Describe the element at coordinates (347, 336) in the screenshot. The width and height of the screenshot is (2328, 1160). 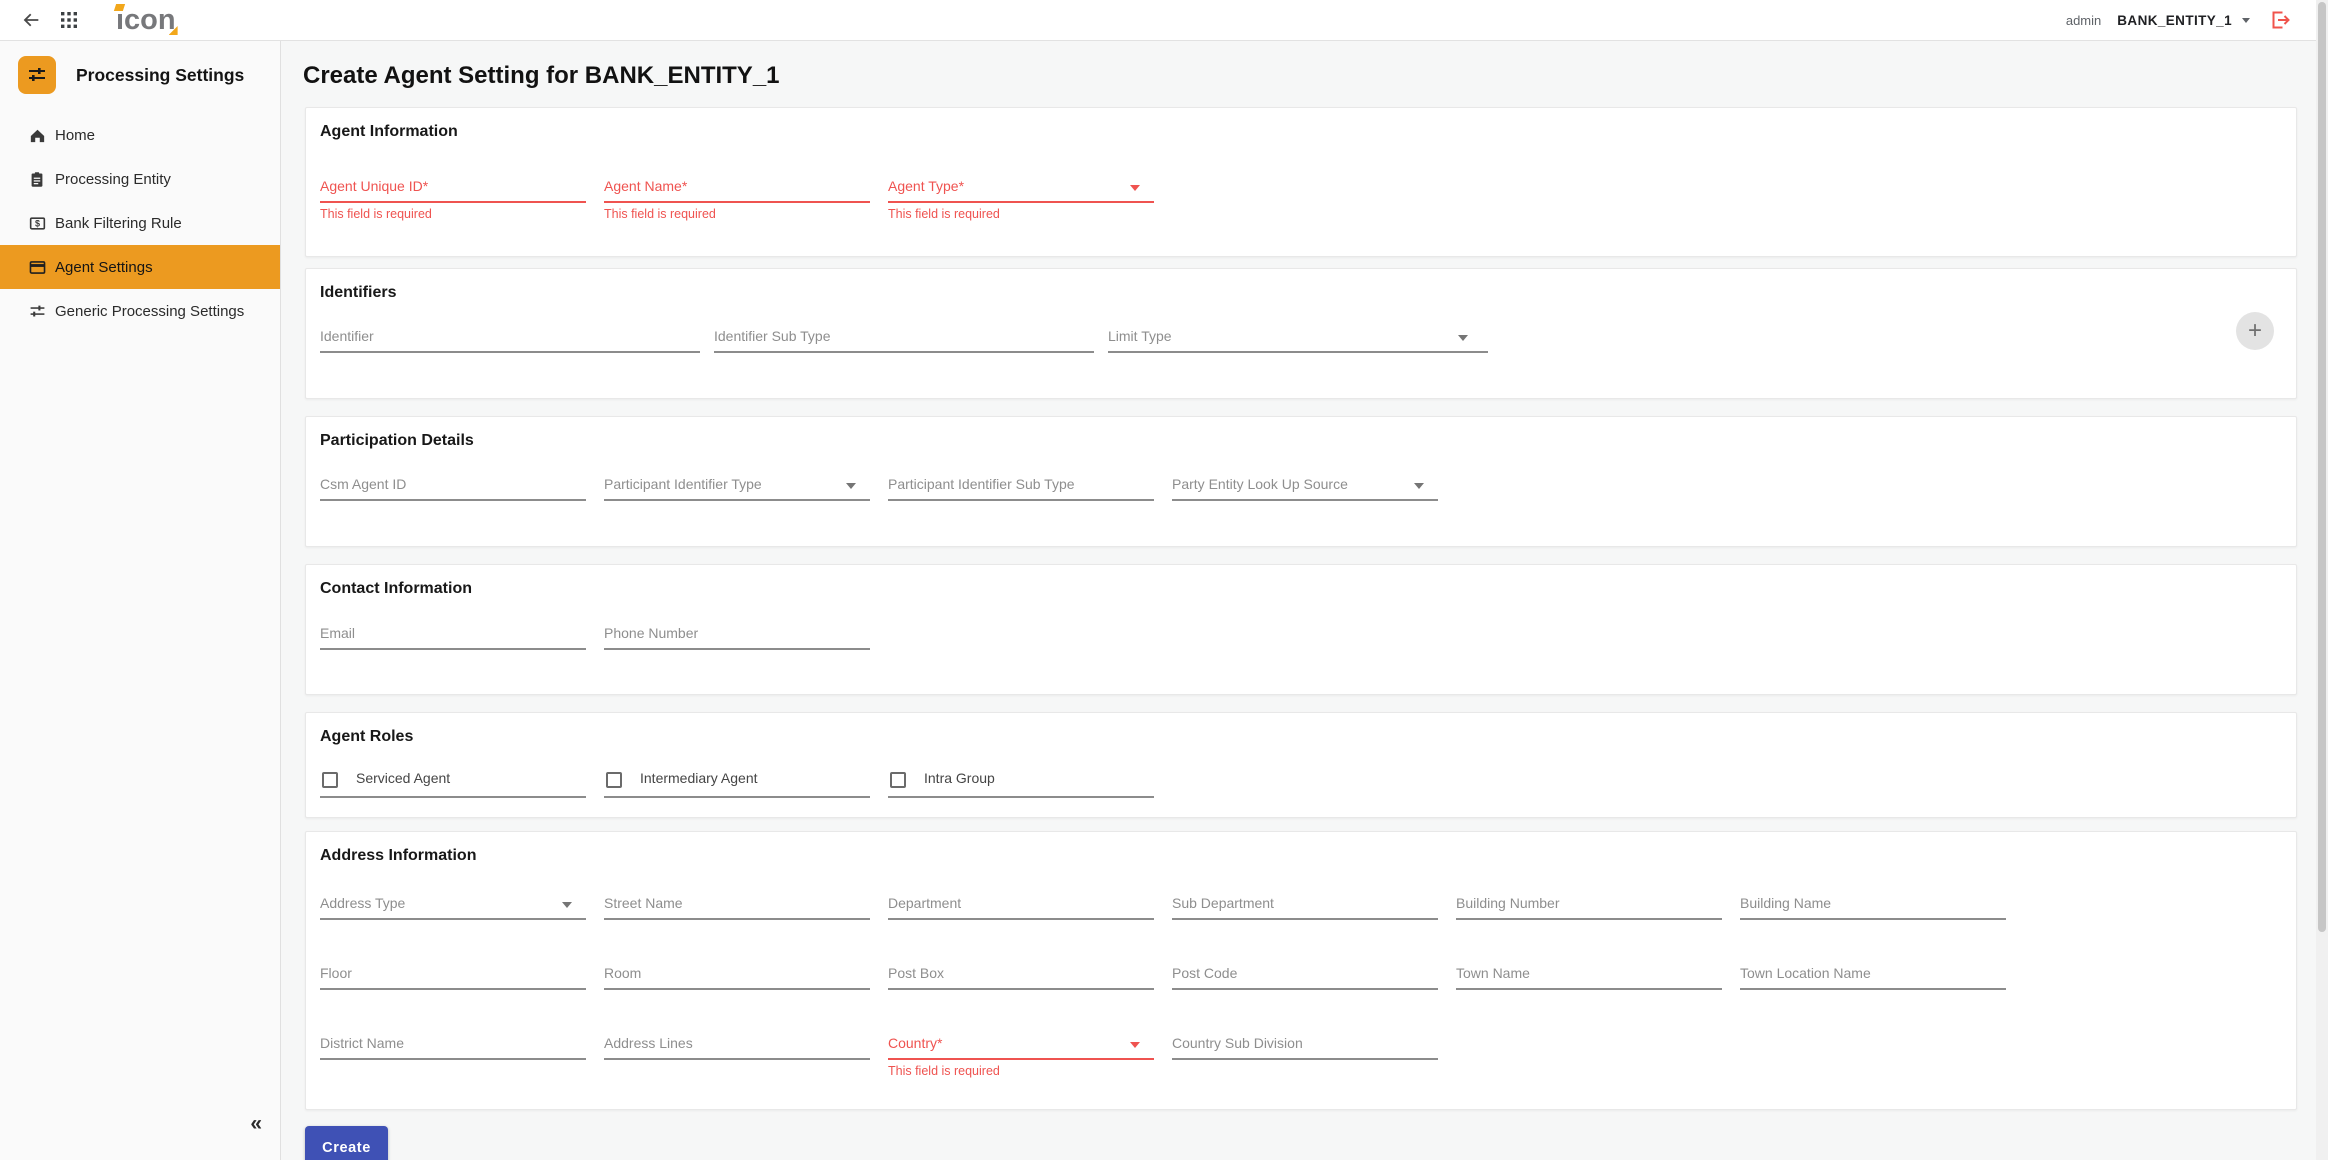
I see `field-label: Identifier` at that location.